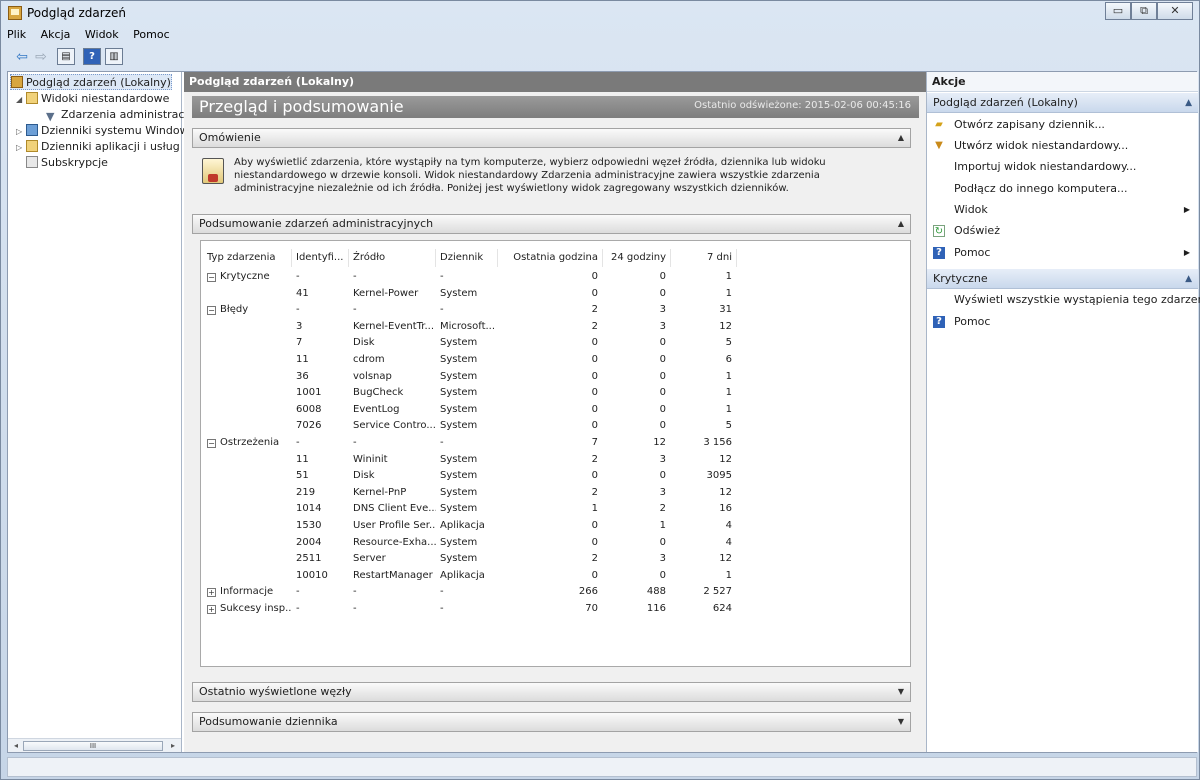  I want to click on table-row: 1014 DNS Client Eve... System 1 2 16, so click(555, 509).